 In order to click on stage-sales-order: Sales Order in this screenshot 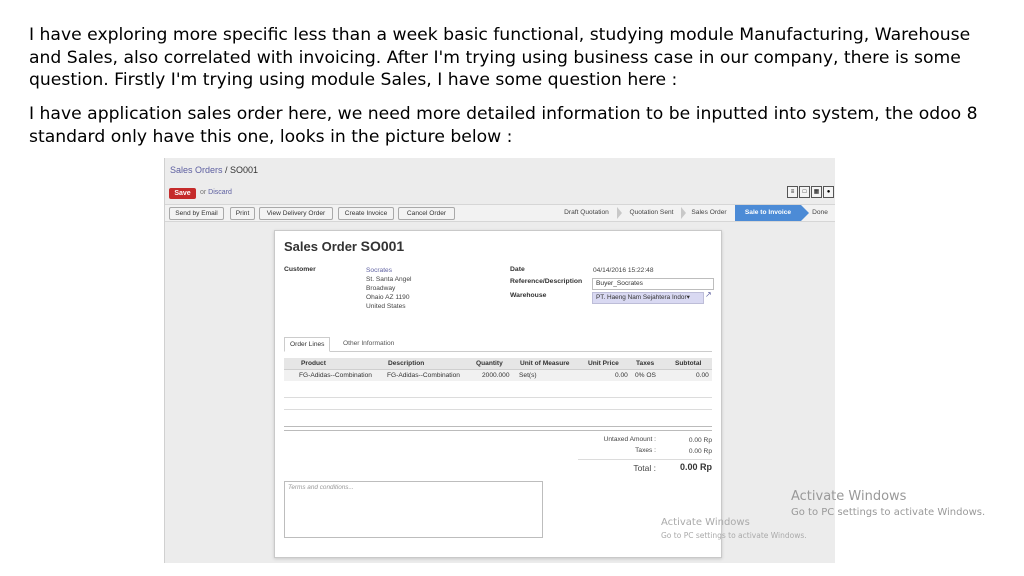, I will do `click(709, 213)`.